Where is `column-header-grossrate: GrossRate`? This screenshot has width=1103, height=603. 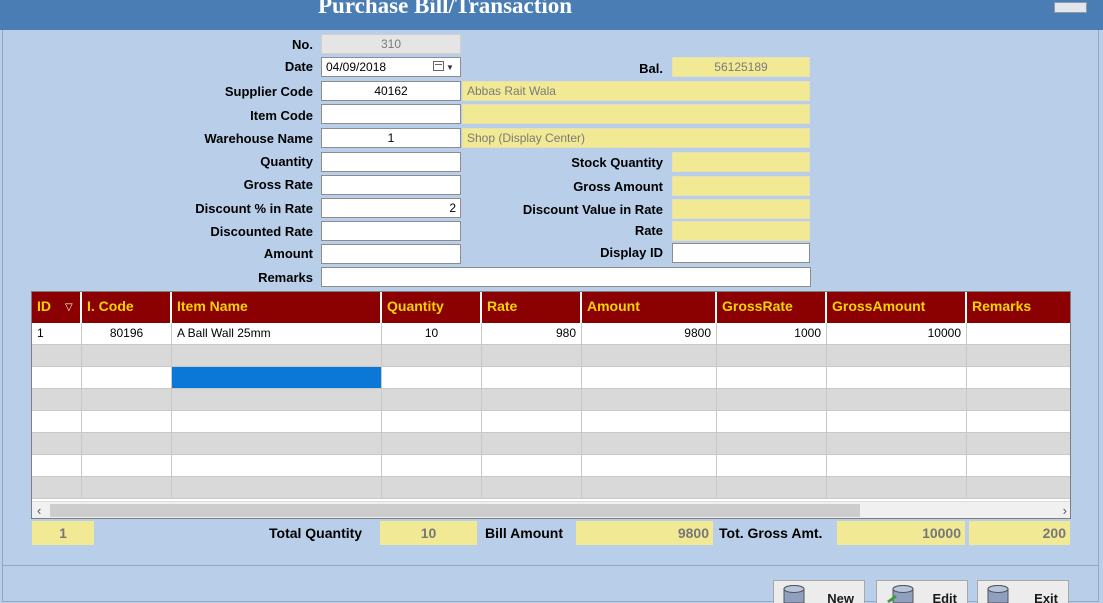 column-header-grossrate: GrossRate is located at coordinates (772, 307).